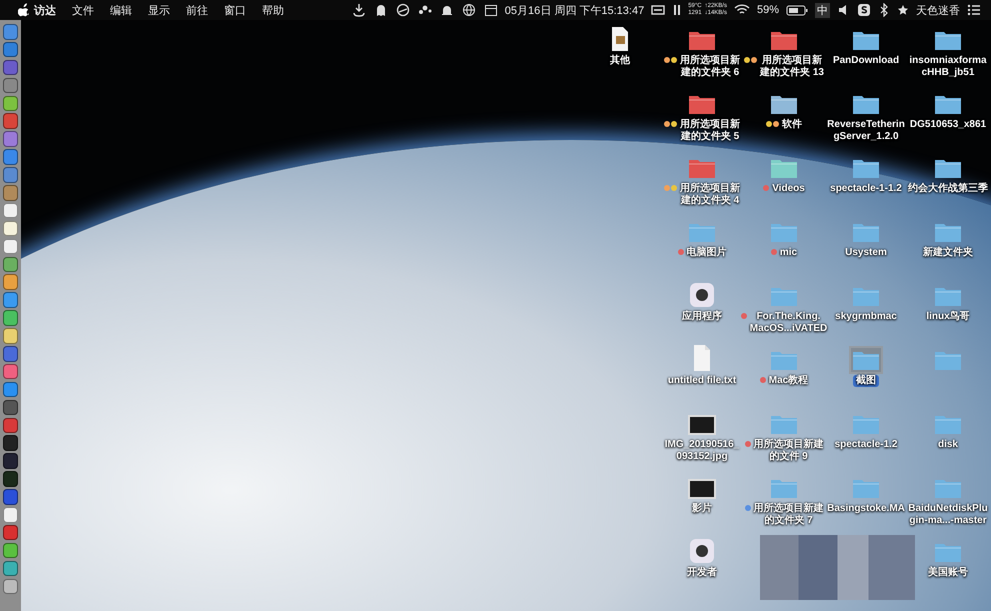 The height and width of the screenshot is (611, 991). What do you see at coordinates (843, 10) in the screenshot?
I see `speaker-icon` at bounding box center [843, 10].